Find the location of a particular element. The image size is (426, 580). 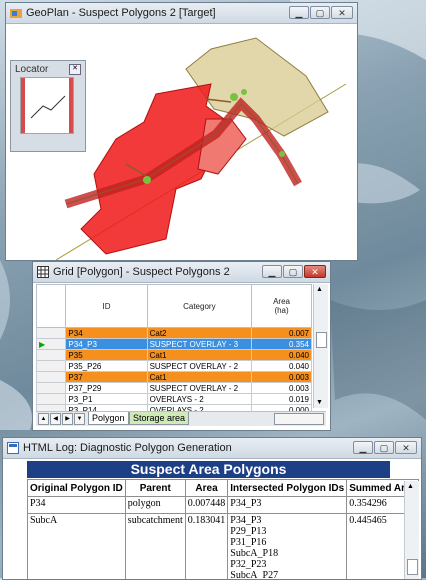

intersected-polygon-id: P32_P23 is located at coordinates (248, 564).